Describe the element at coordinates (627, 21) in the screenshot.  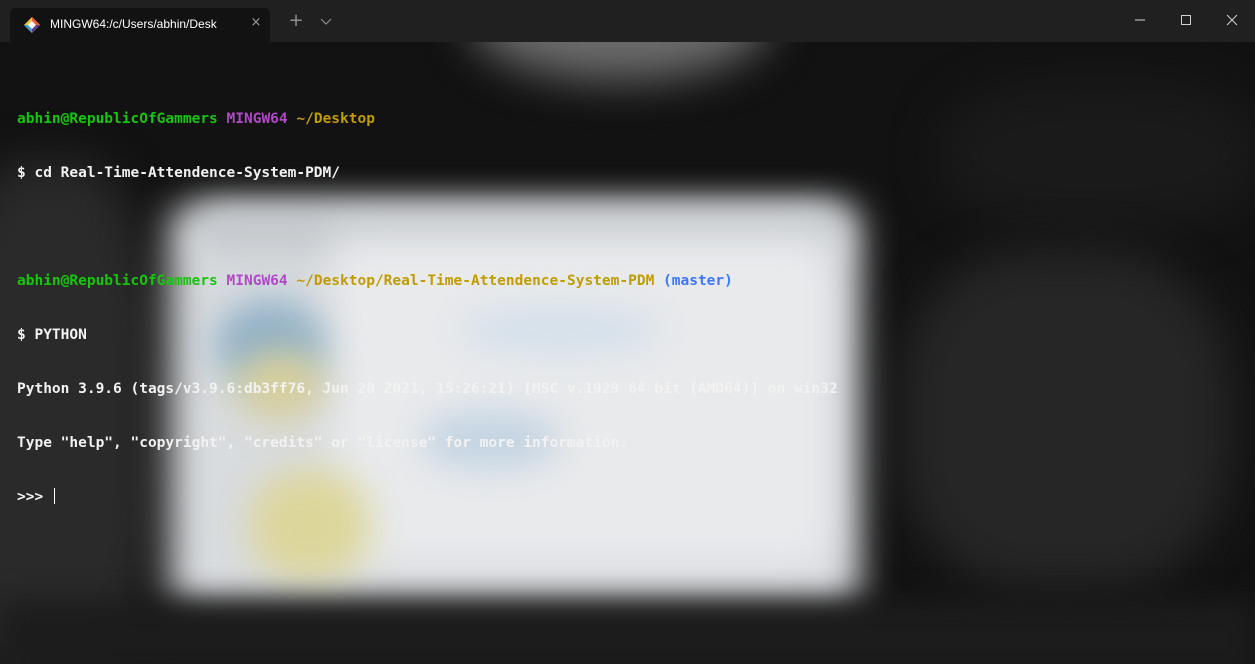
I see `title-bar: MINGW64:/c/Users/abhin/Desk × +` at that location.